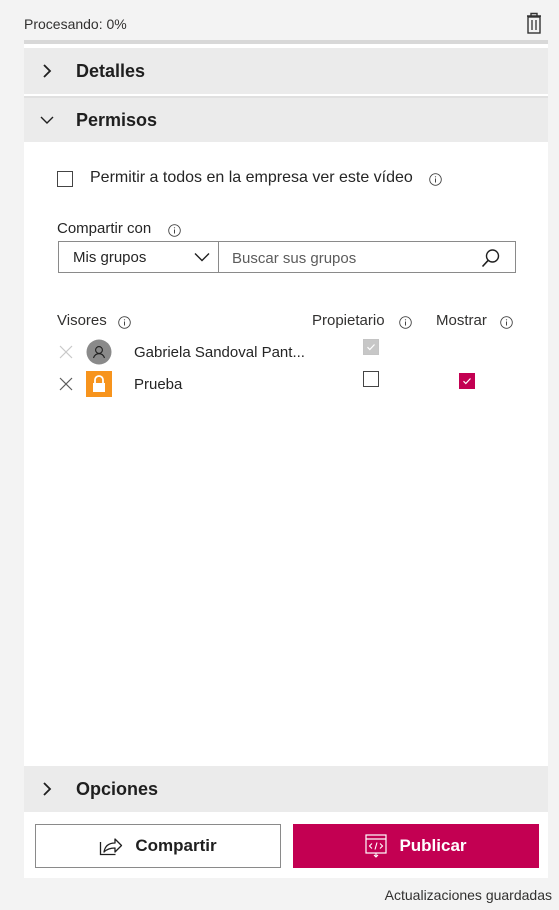 The height and width of the screenshot is (910, 559). I want to click on share-with-label: Compartir con, so click(104, 228).